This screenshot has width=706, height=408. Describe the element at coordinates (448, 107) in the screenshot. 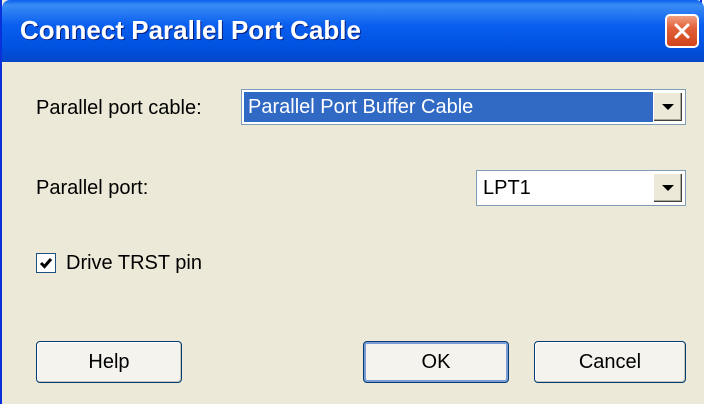

I see `parallel-port-cable-value: Parallel Port Buffer Cable` at that location.